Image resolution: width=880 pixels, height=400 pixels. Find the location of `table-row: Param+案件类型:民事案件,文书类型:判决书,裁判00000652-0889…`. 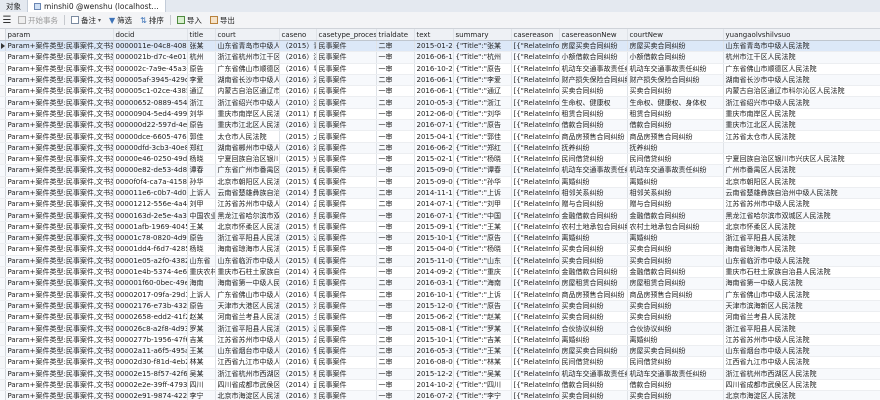

table-row: Param+案件类型:民事案件,文书类型:判决书,裁判00000652-0889… is located at coordinates (440, 102).